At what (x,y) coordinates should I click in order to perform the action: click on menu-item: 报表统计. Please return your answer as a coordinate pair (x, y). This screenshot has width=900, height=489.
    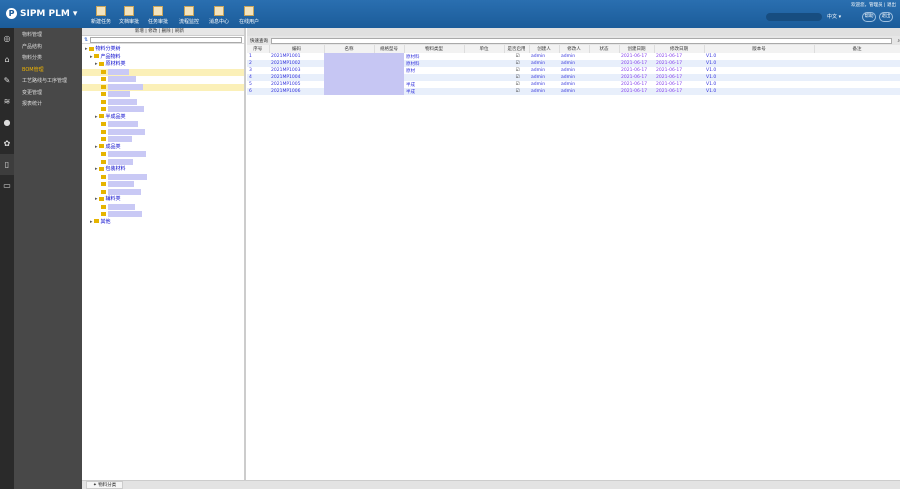
    Looking at the image, I should click on (48, 105).